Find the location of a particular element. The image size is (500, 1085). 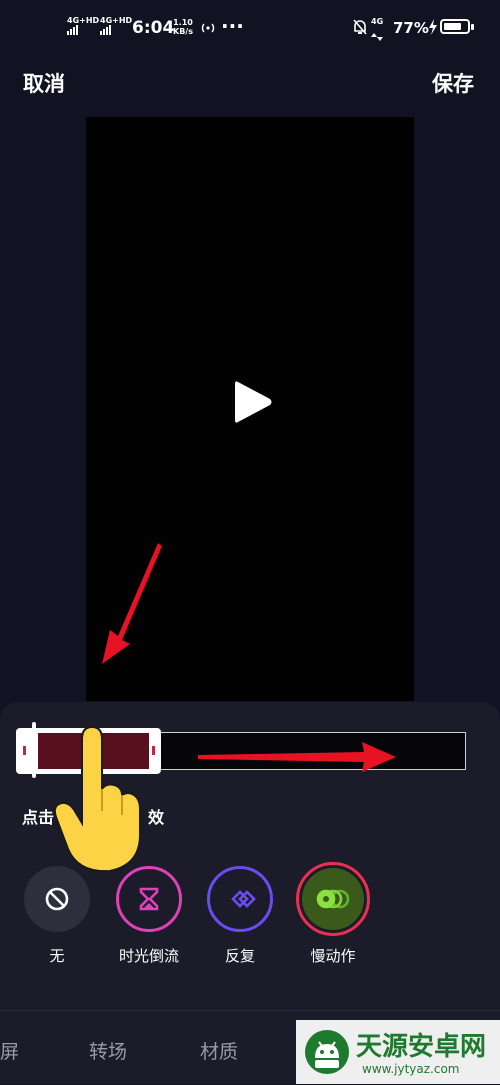

network-type-2: 4G+HD is located at coordinates (116, 20).